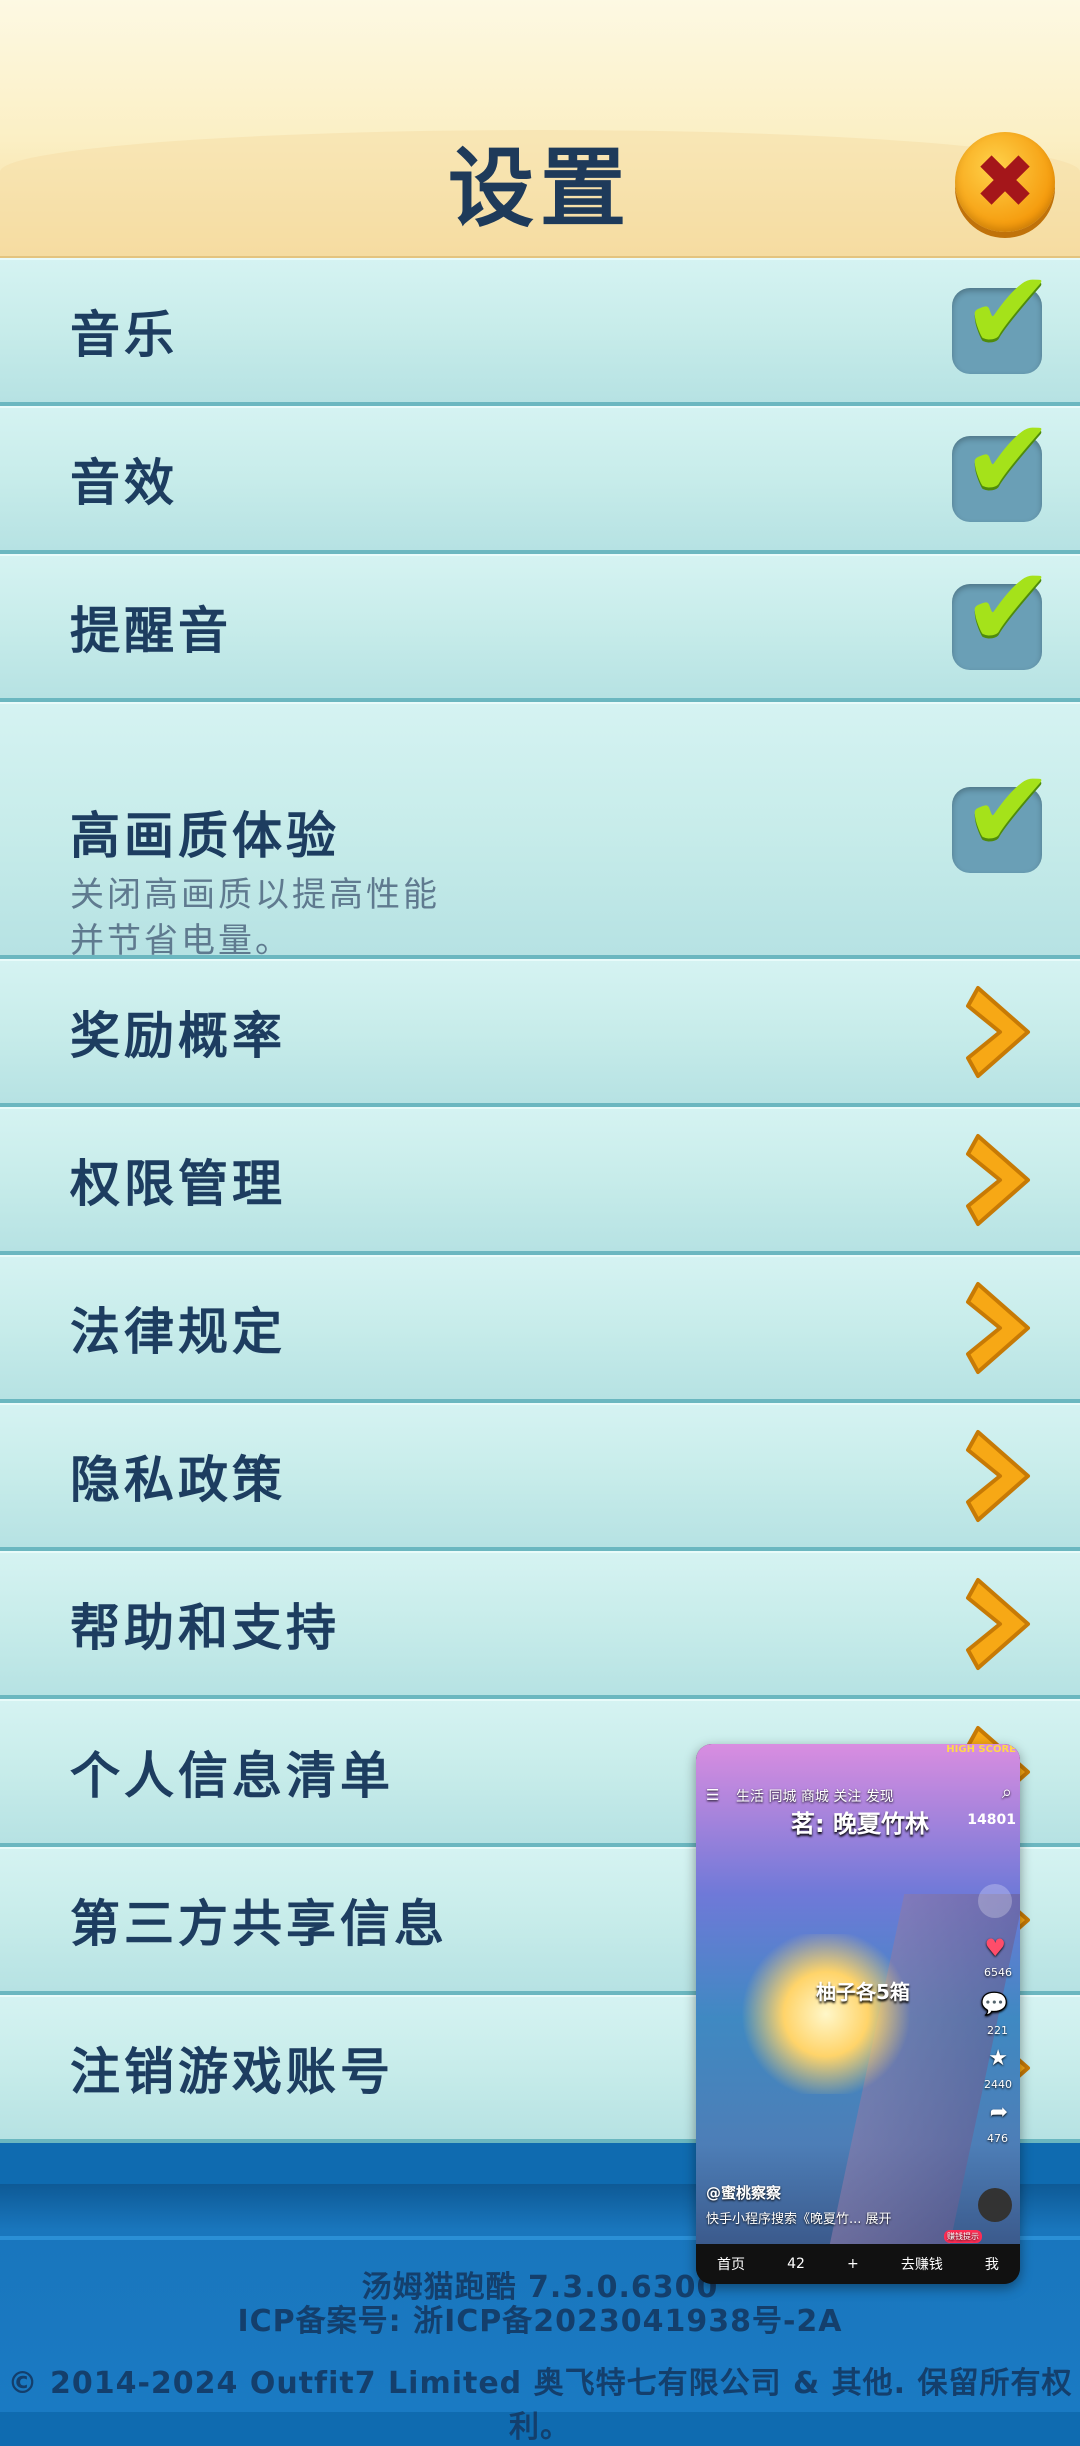 This screenshot has width=1080, height=2446. I want to click on link-label: 权限管理, so click(178, 1184).